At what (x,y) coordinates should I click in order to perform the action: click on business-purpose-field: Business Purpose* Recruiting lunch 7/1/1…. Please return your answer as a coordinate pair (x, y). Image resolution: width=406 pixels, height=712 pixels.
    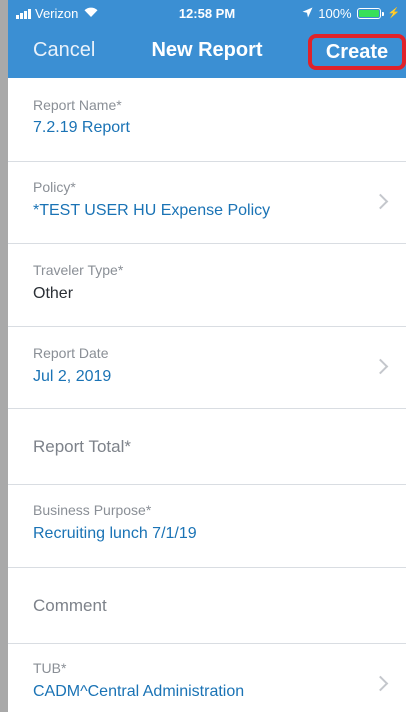
    Looking at the image, I should click on (207, 526).